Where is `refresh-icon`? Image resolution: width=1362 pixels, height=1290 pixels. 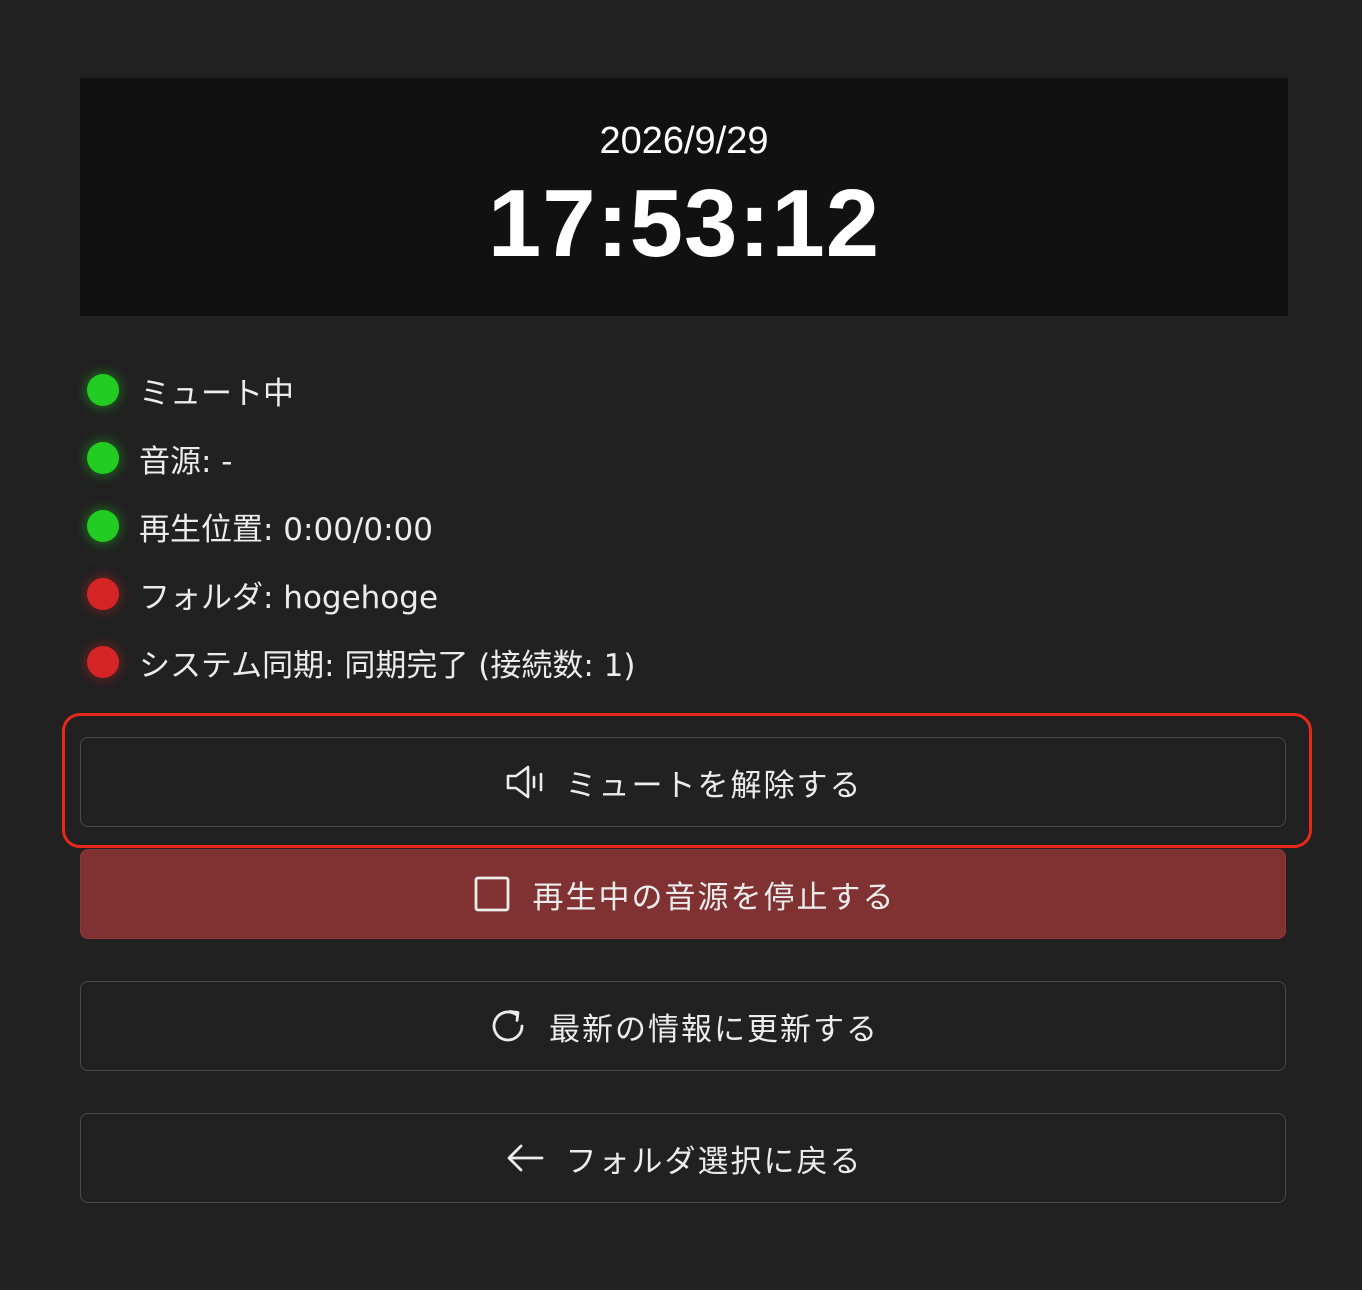
refresh-icon is located at coordinates (508, 1026).